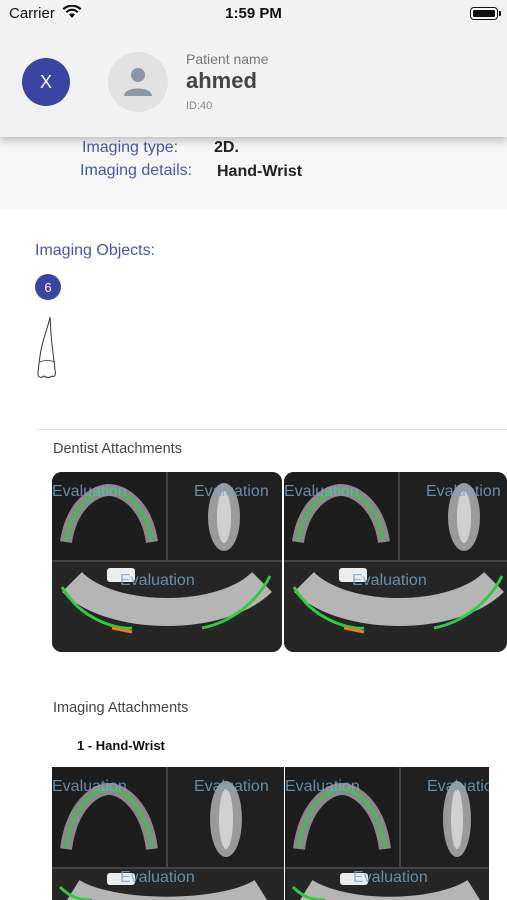 Image resolution: width=507 pixels, height=900 pixels. I want to click on patient-id: ID:40, so click(199, 106).